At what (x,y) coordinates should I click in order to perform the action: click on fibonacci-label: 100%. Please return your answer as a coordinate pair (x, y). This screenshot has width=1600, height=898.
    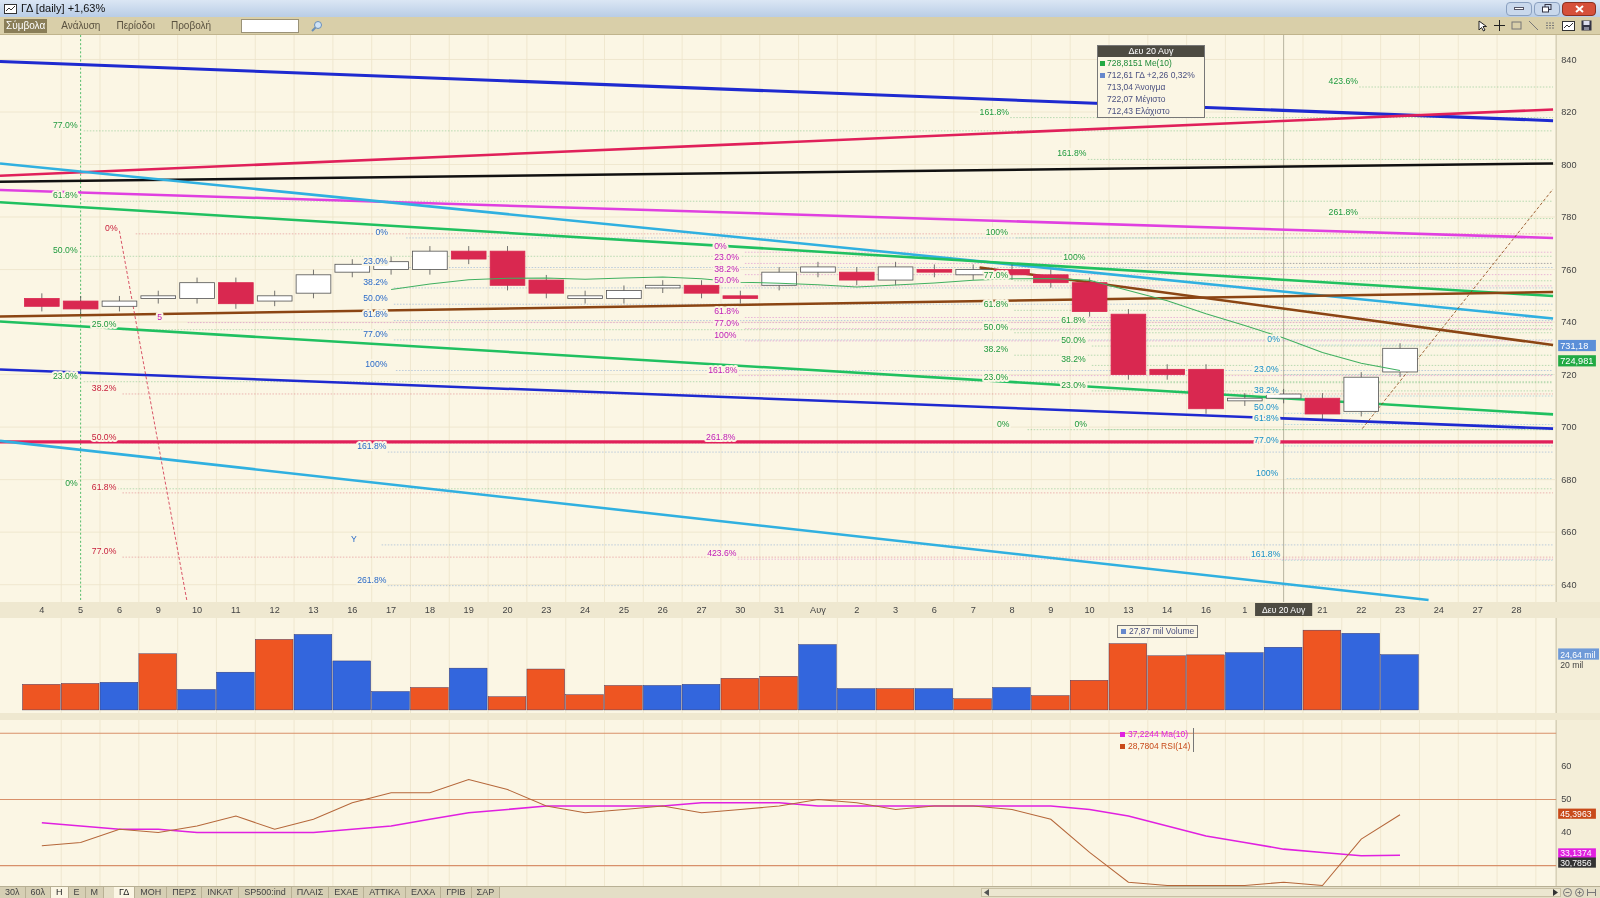
    Looking at the image, I should click on (725, 334).